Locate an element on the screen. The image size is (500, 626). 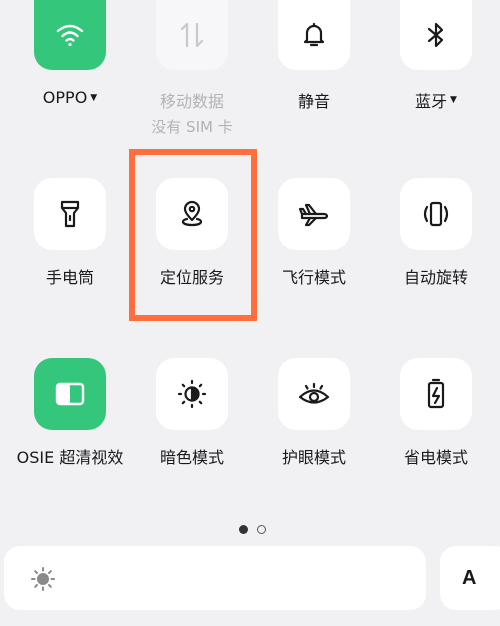
osie-icon is located at coordinates (70, 394).